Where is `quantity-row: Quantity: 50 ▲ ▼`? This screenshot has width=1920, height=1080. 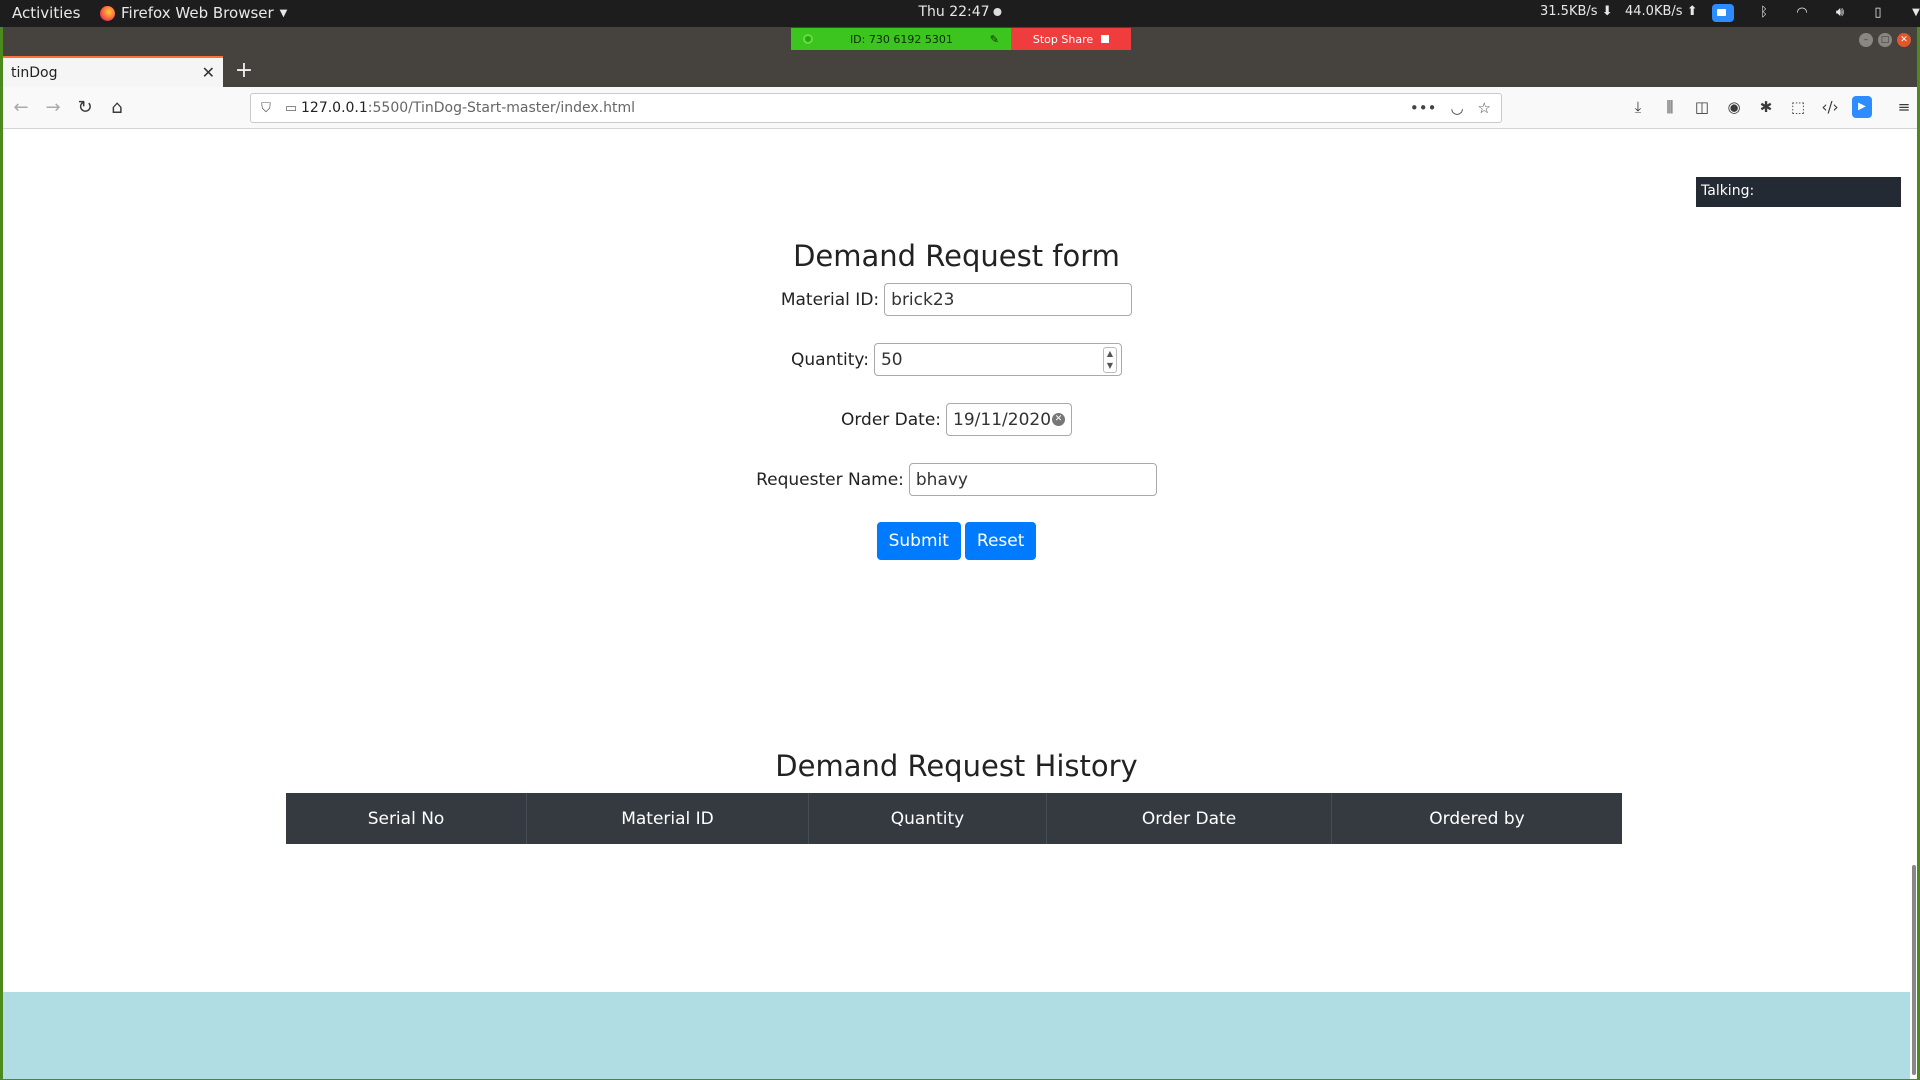 quantity-row: Quantity: 50 ▲ ▼ is located at coordinates (956, 359).